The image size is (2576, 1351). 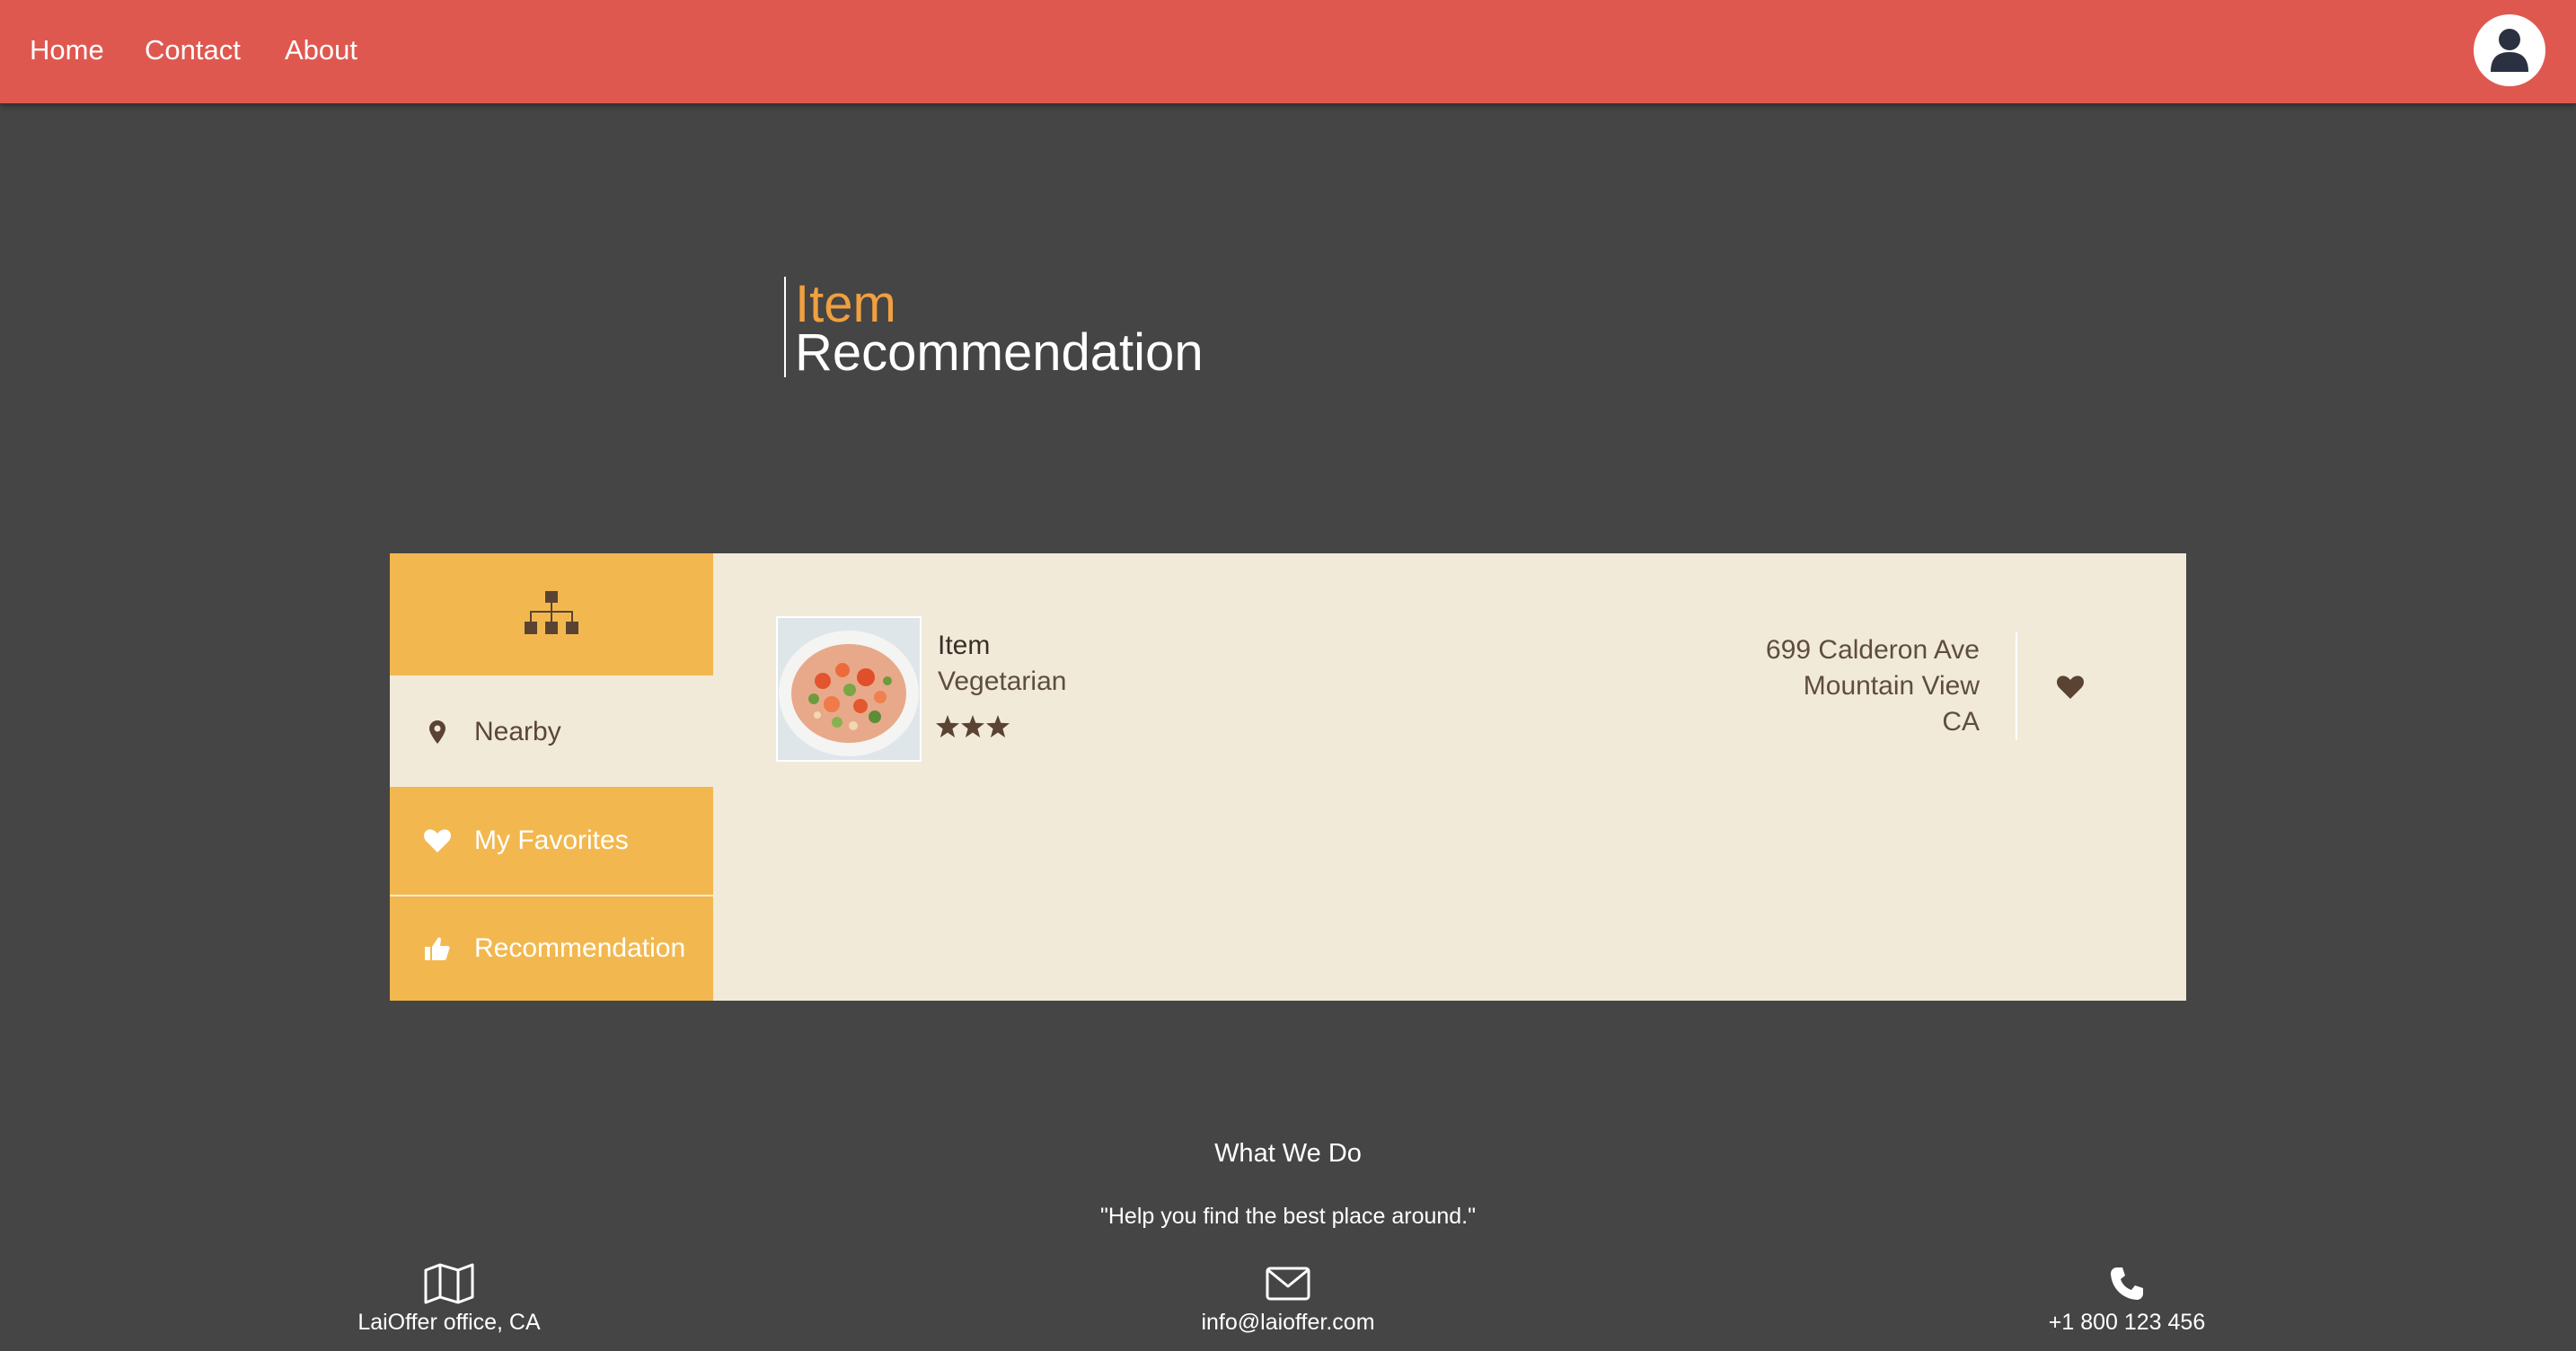 I want to click on salad-image, so click(x=849, y=689).